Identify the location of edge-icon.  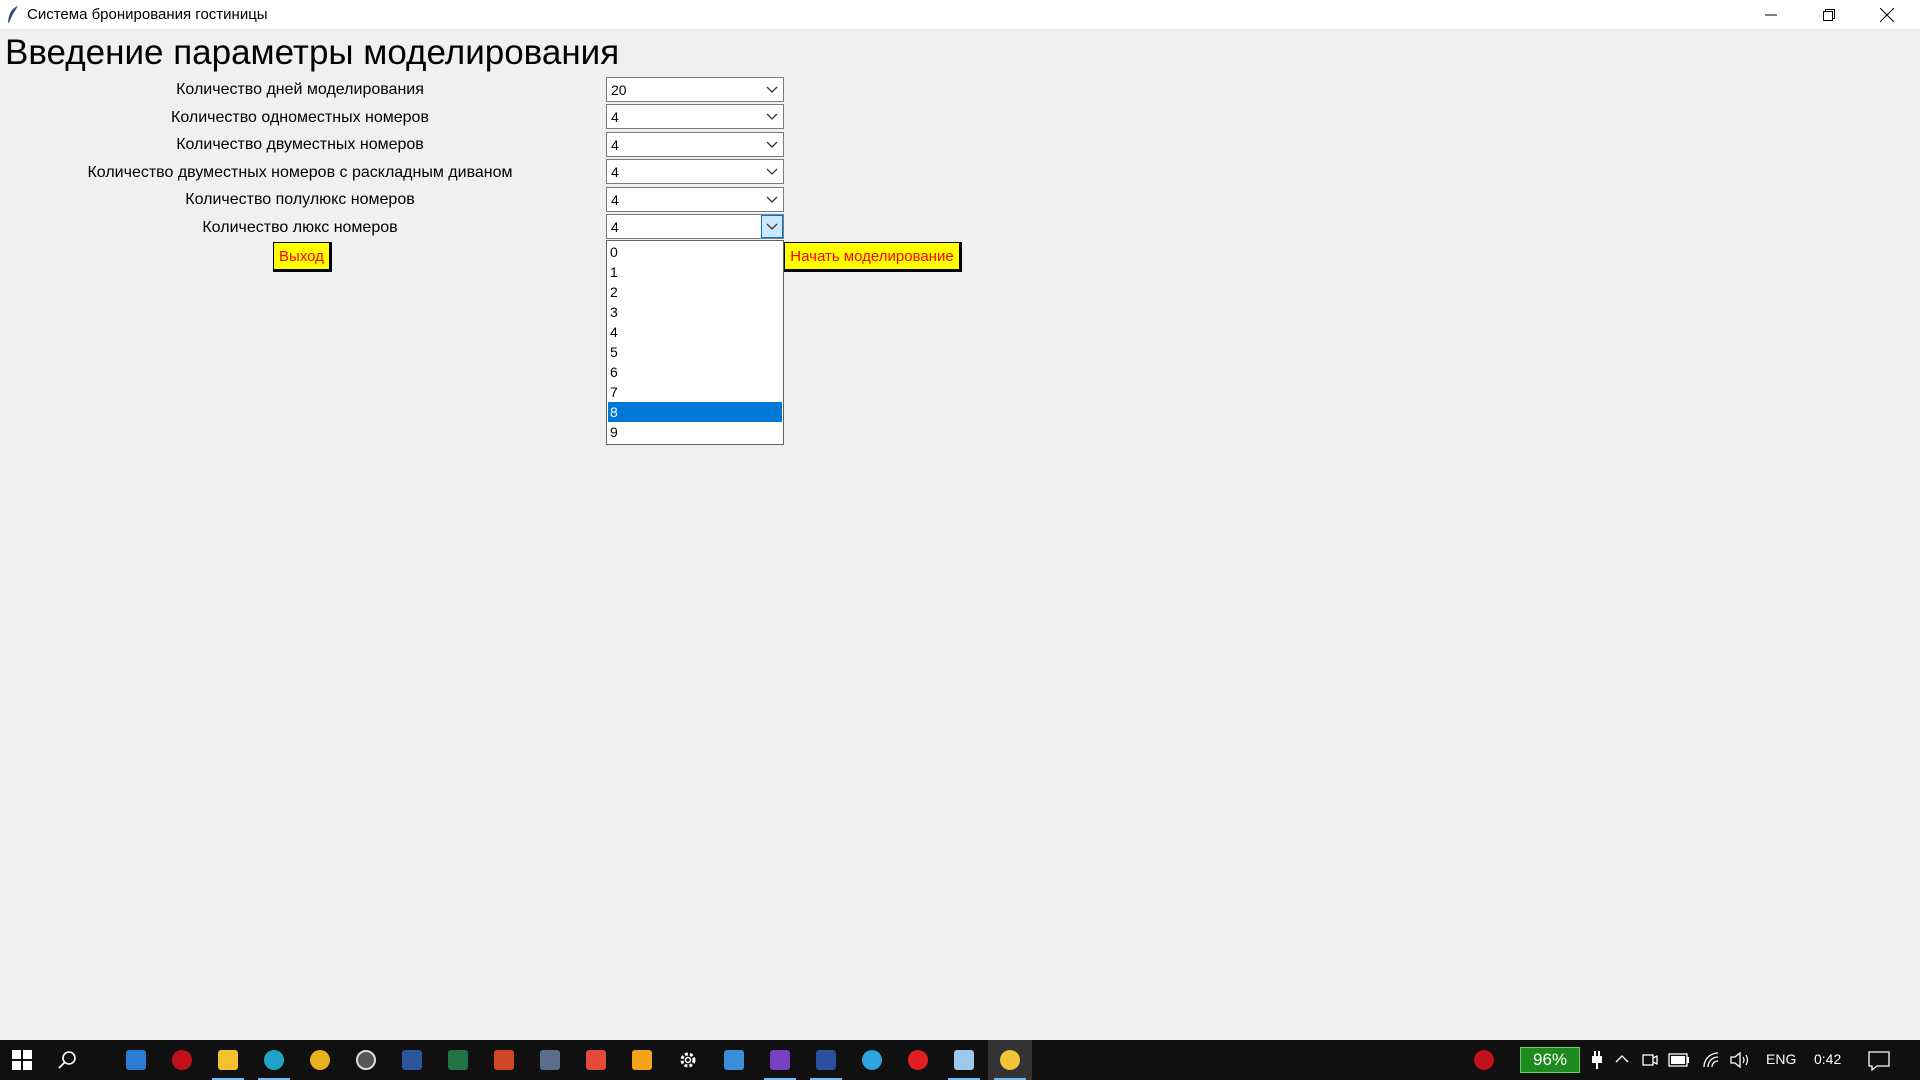
(274, 1060).